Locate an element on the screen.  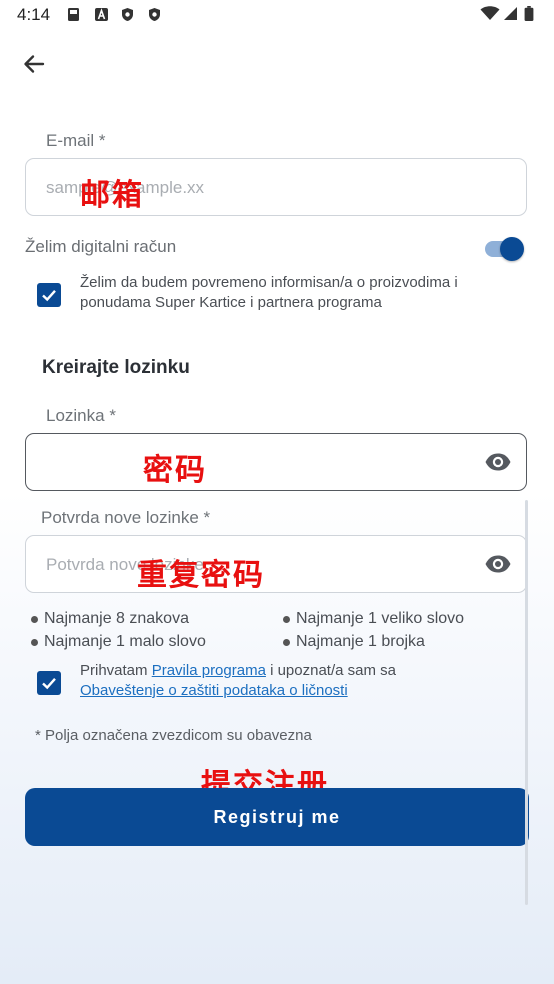
terms-checkbox is located at coordinates (49, 683).